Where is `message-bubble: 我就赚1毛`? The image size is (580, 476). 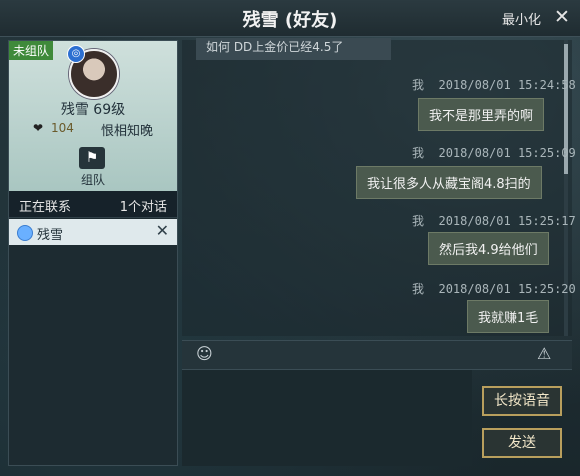
message-bubble: 我就赚1毛 is located at coordinates (508, 316).